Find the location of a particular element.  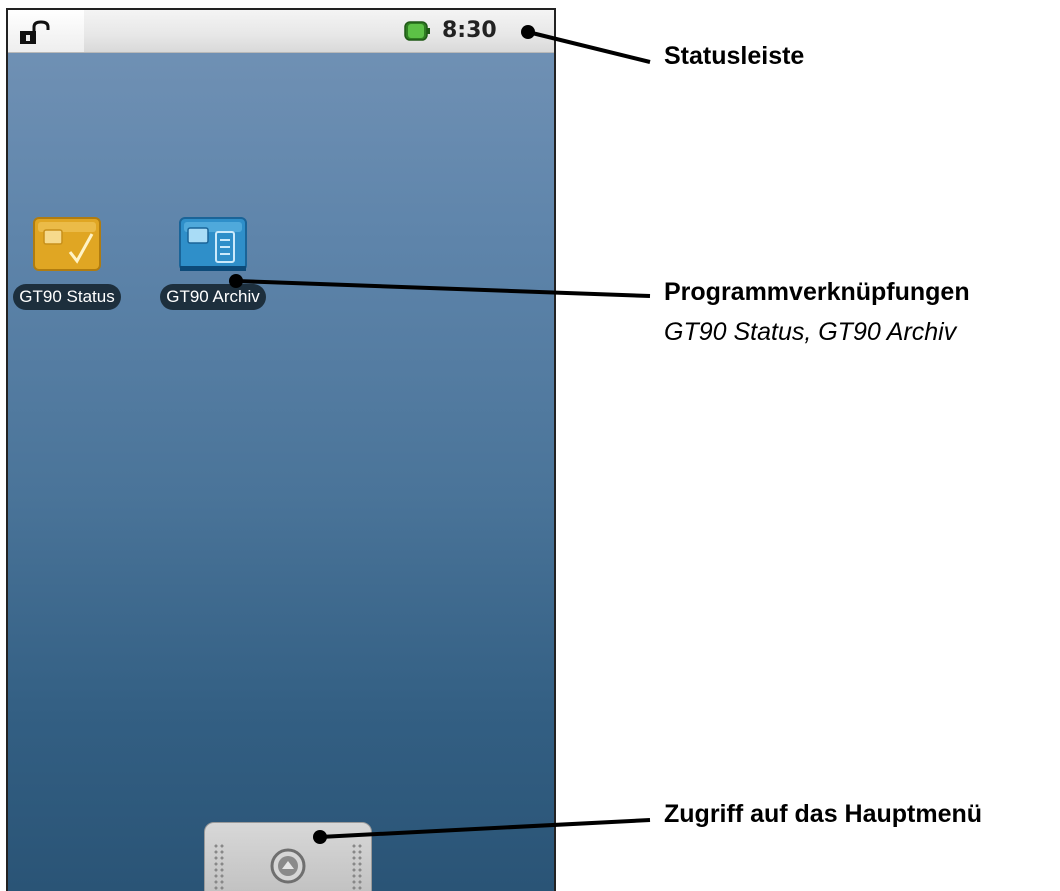

shortcut-label: GT90 Archiv is located at coordinates (213, 297).